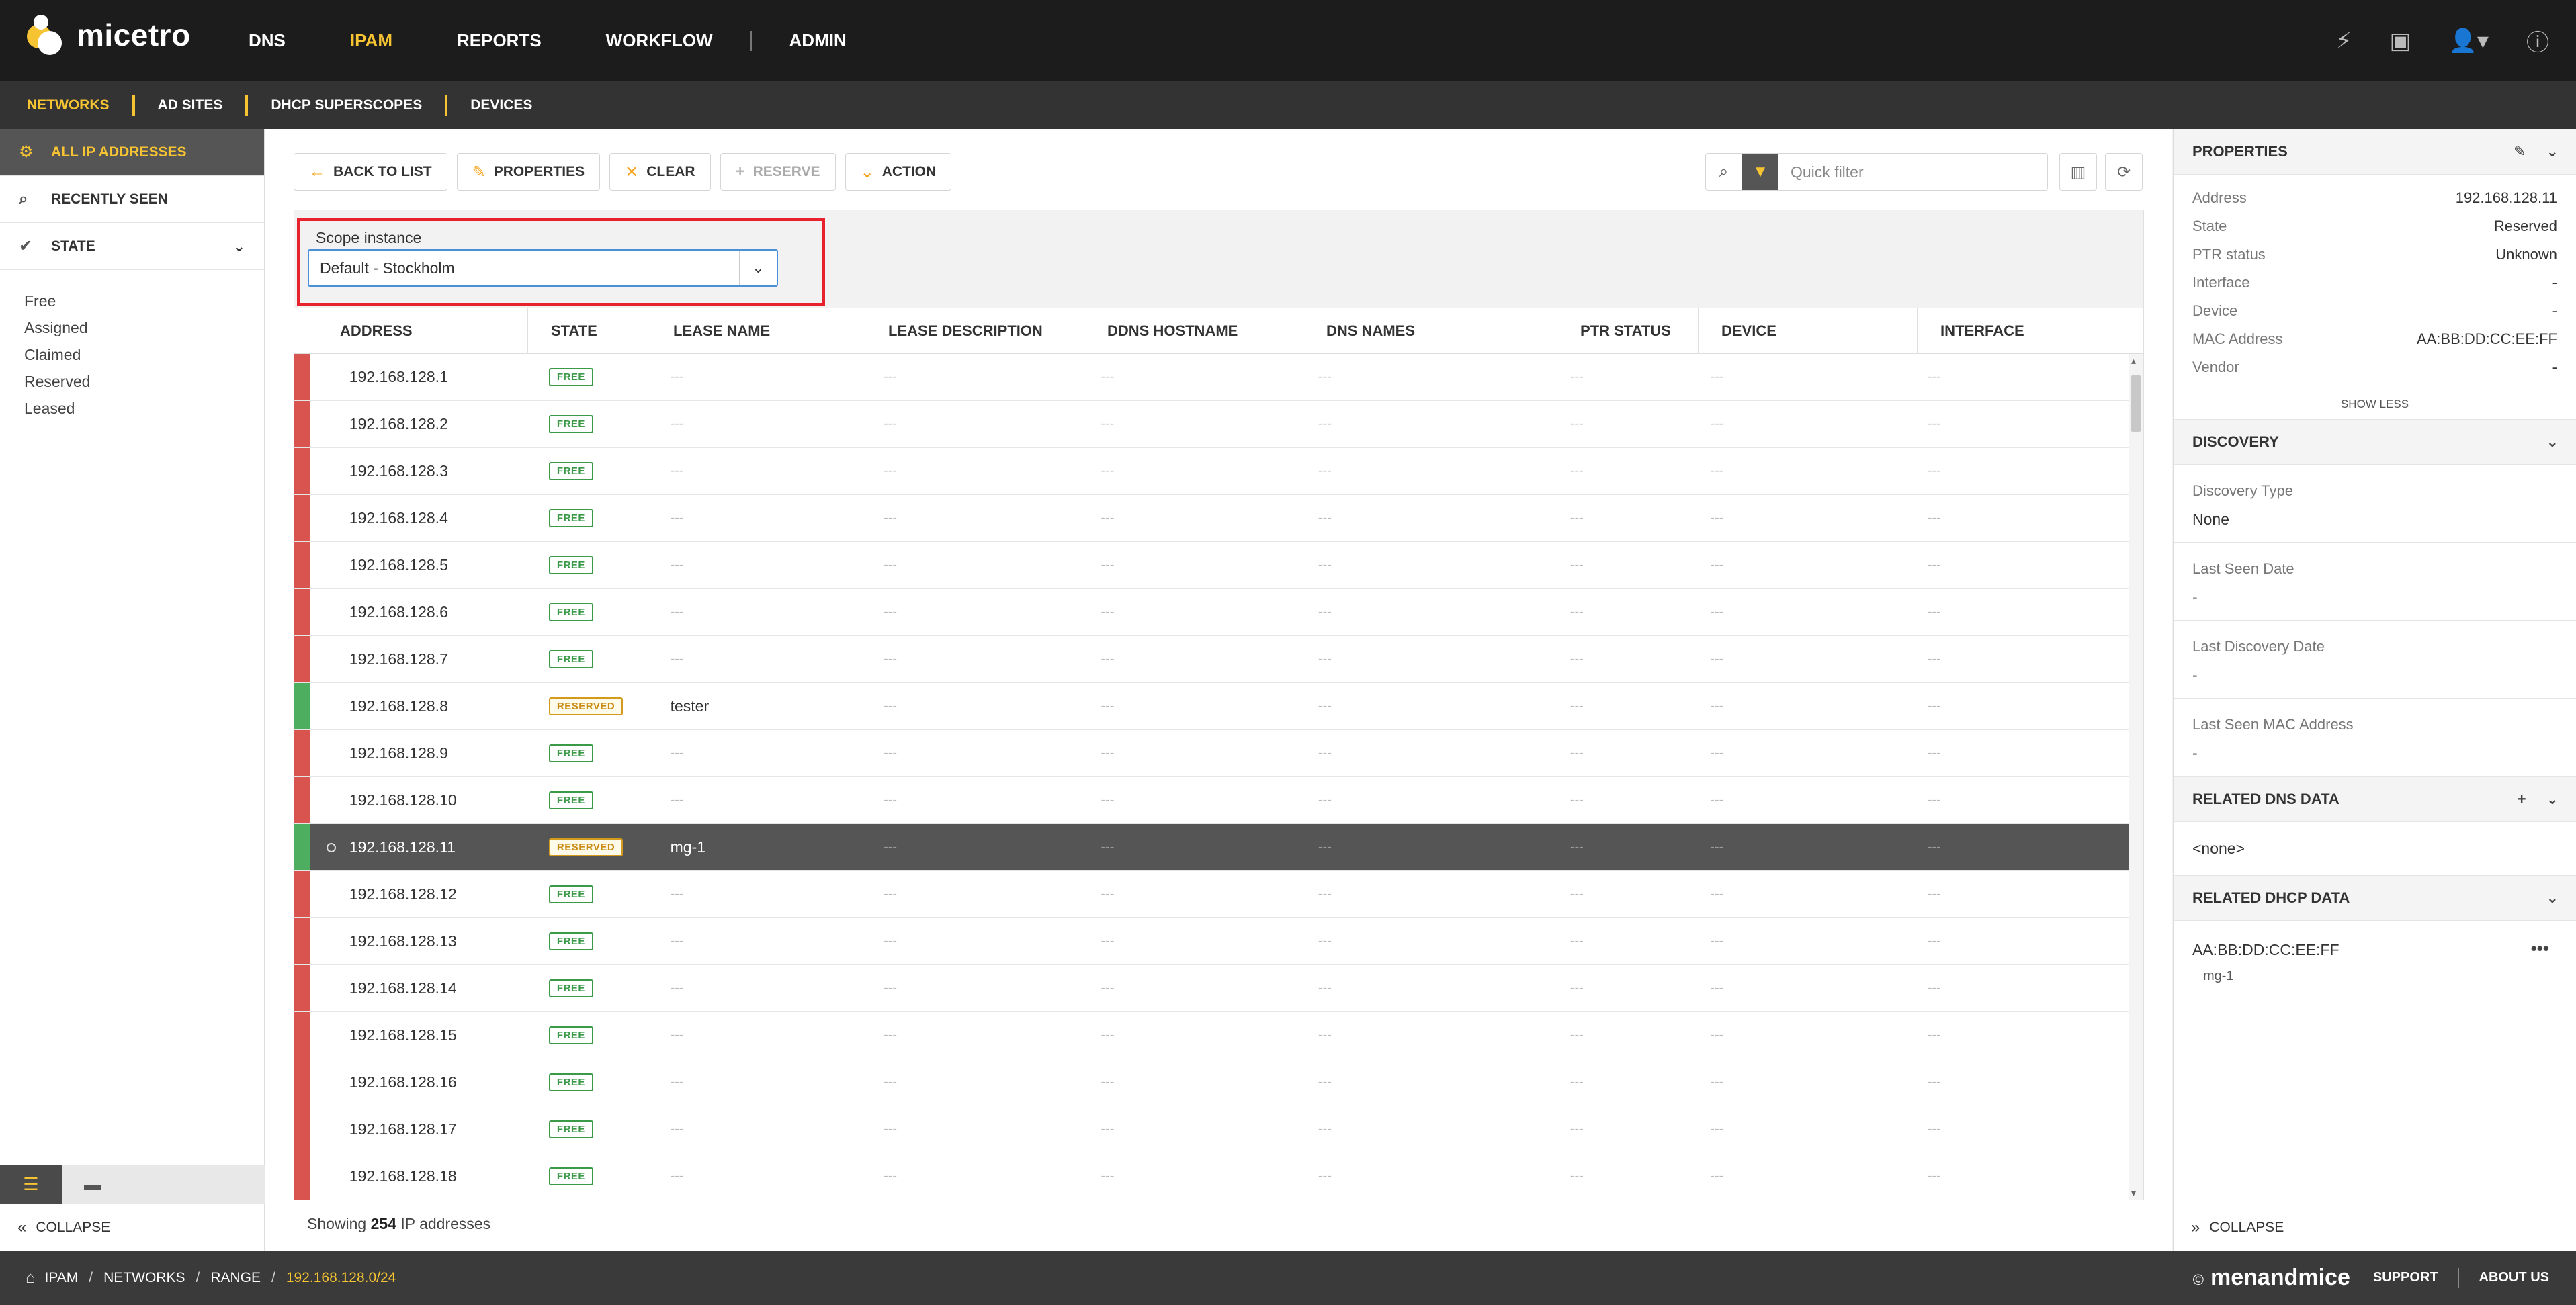 The width and height of the screenshot is (2576, 1305). Describe the element at coordinates (31, 1279) in the screenshot. I see `home-icon: ⌂` at that location.